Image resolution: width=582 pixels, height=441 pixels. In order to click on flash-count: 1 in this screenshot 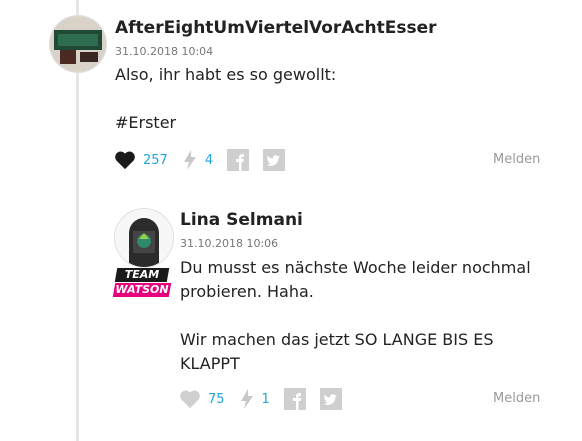, I will do `click(265, 399)`.